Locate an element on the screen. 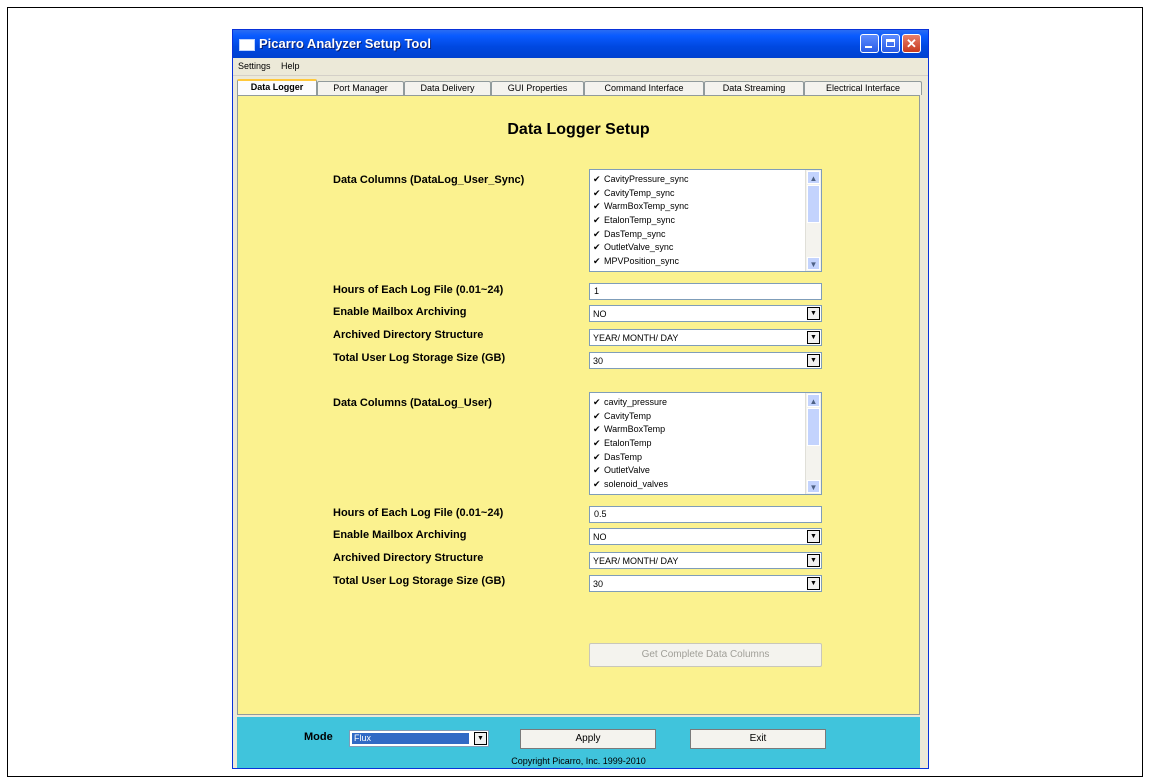  list-item: ✔ cavity_pressure is located at coordinates (699, 403).